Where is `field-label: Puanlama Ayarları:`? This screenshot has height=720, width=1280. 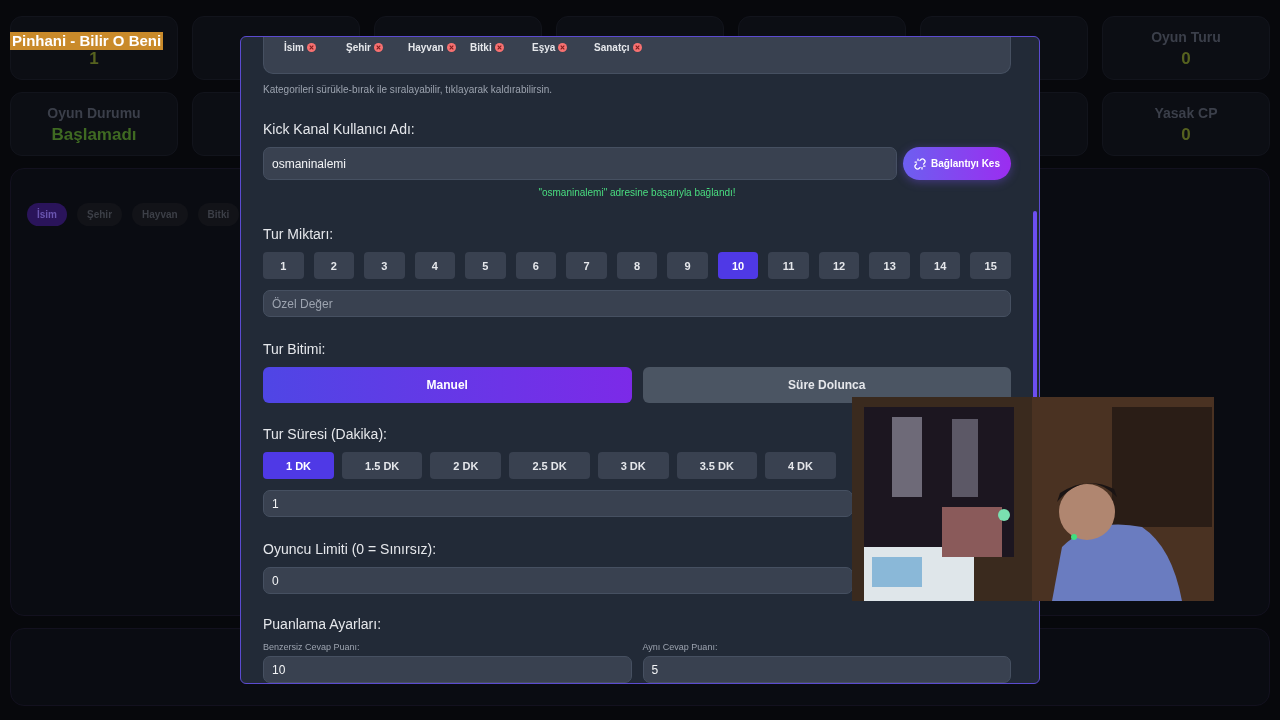 field-label: Puanlama Ayarları: is located at coordinates (323, 624).